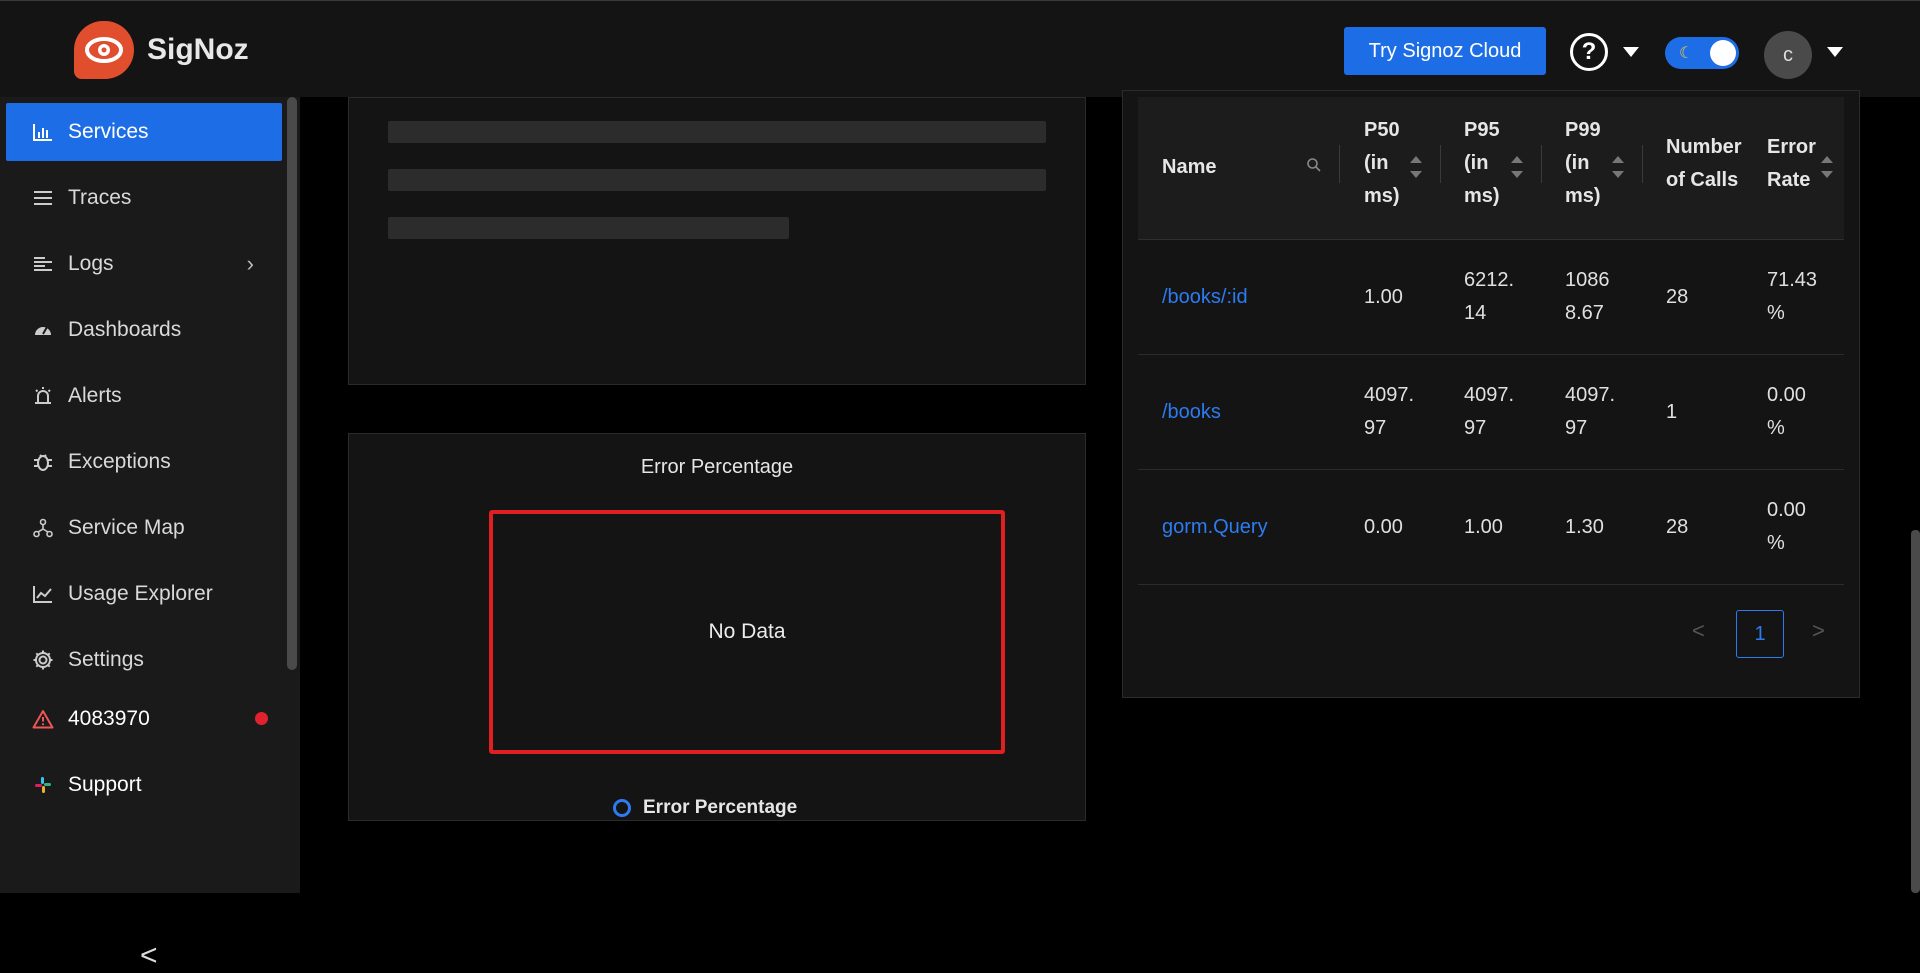  I want to click on bug-icon, so click(43, 462).